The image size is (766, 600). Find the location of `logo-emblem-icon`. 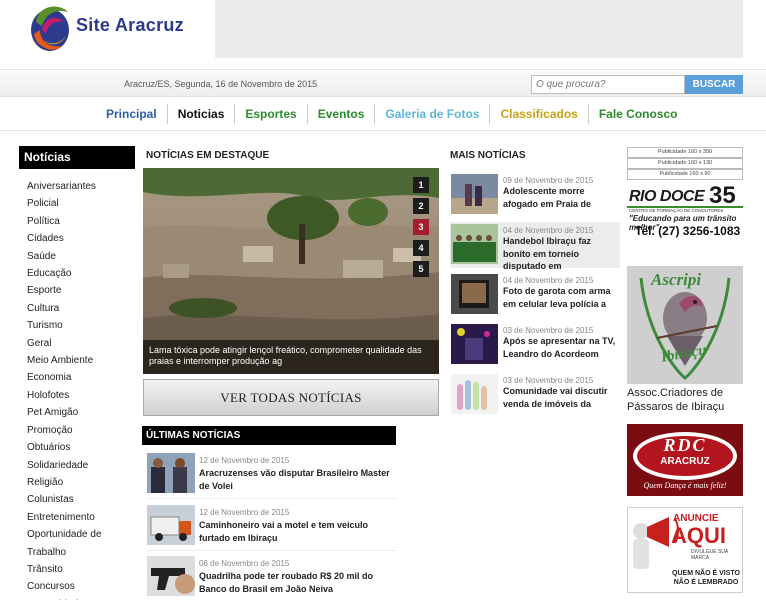

logo-emblem-icon is located at coordinates (50, 28).